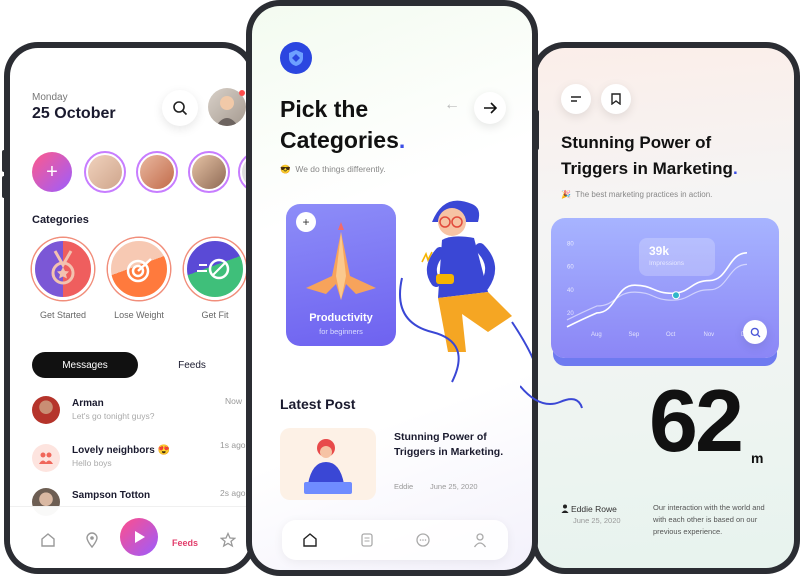 This screenshot has width=800, height=576. I want to click on plus-icon: +, so click(52, 171).